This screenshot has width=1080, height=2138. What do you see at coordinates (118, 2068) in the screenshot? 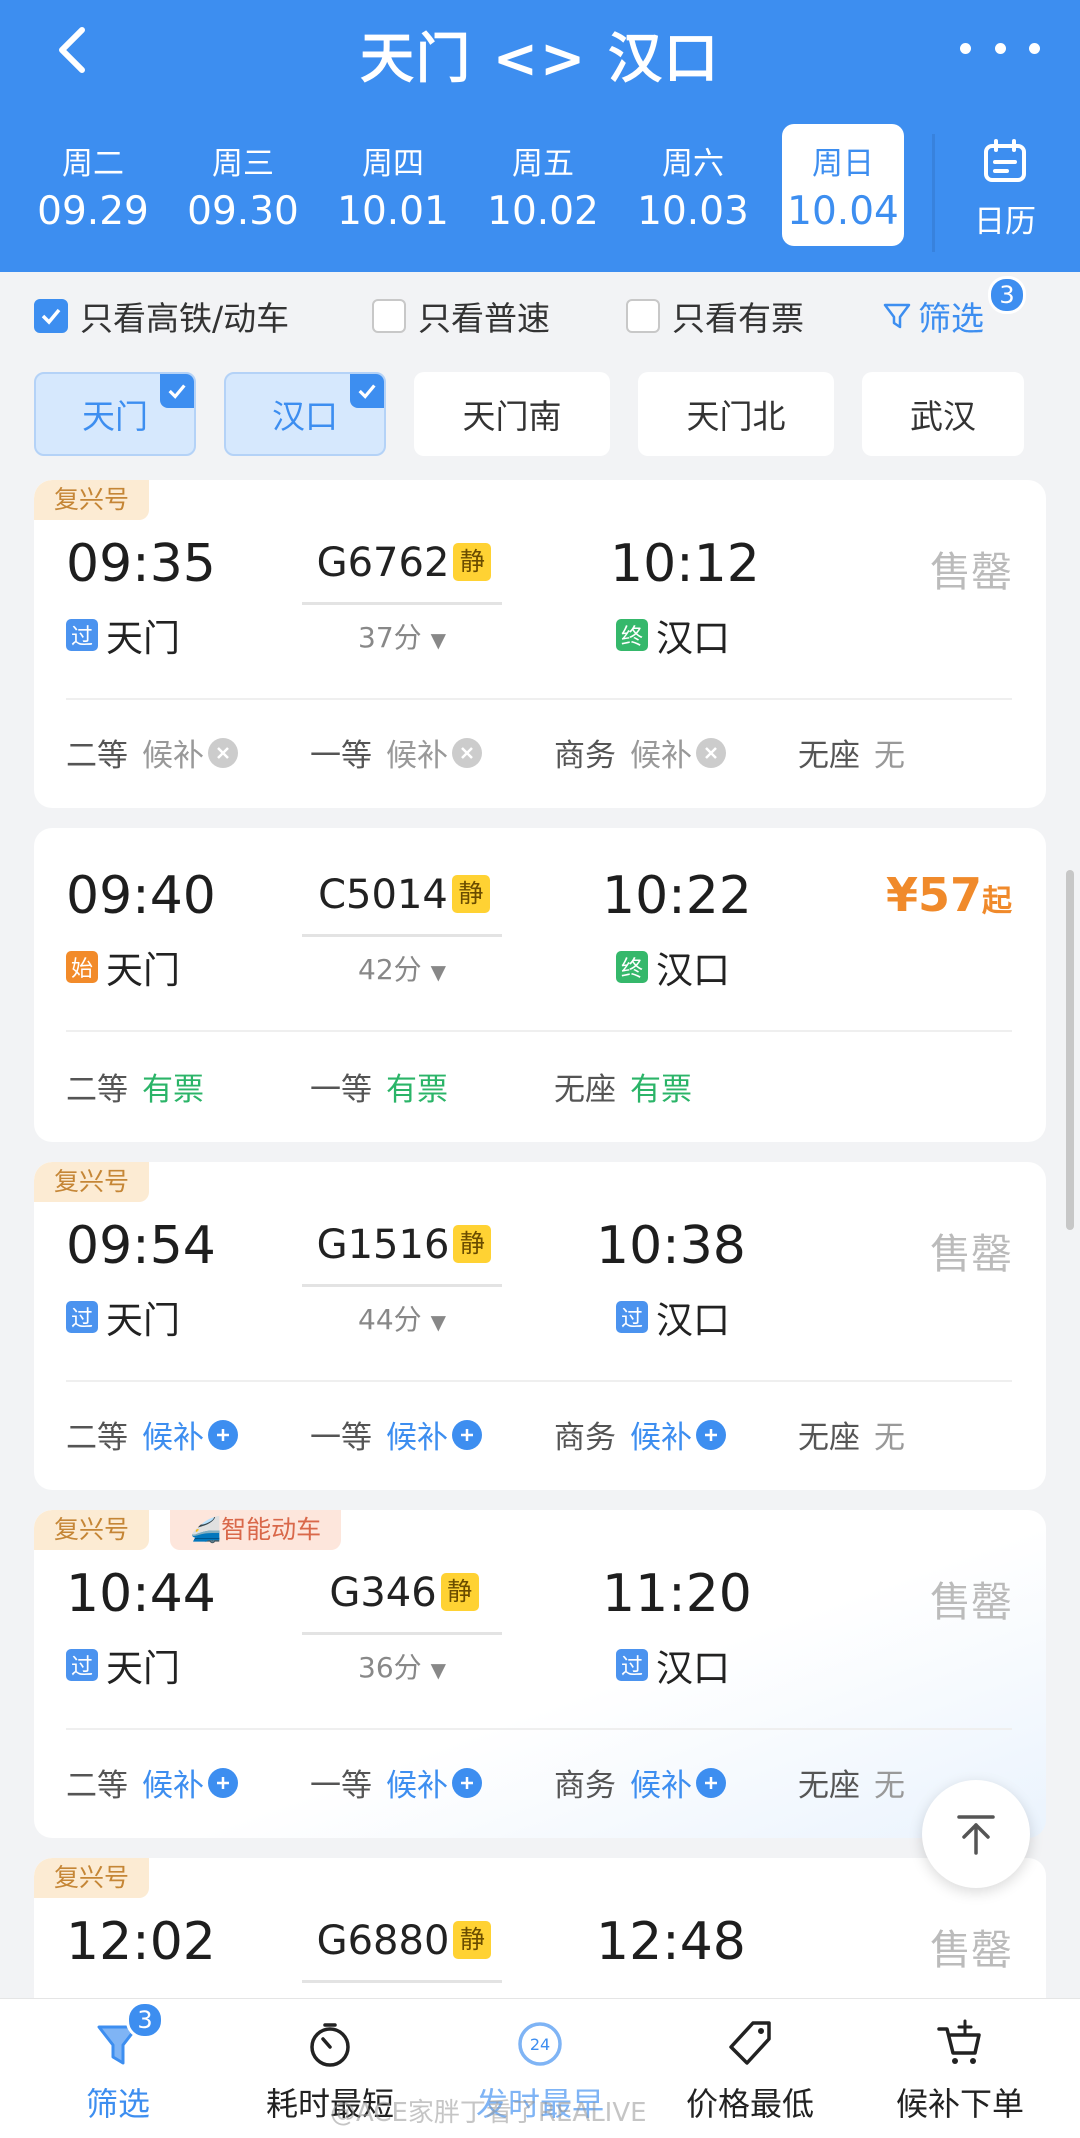
I see `tab-filter: 筛选 3` at bounding box center [118, 2068].